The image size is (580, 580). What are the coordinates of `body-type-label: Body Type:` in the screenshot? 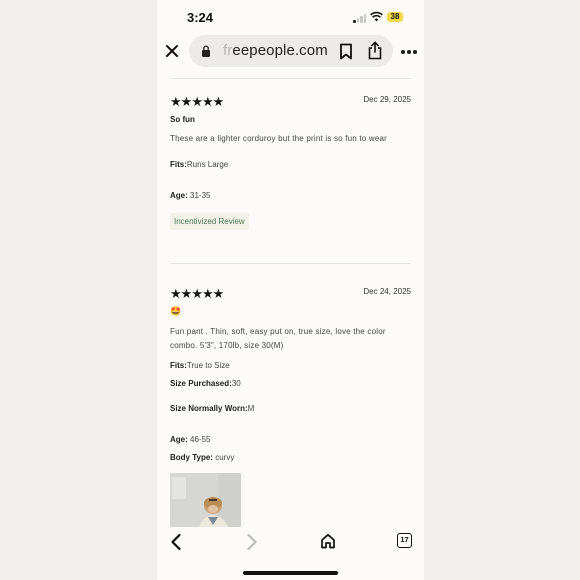 It's located at (191, 457).